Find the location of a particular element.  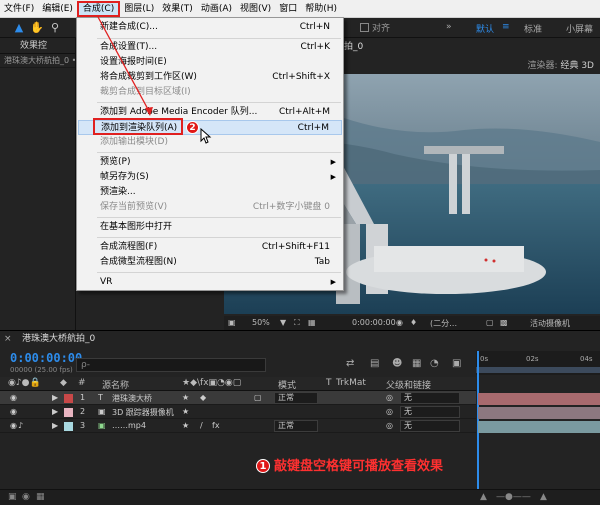

mouse-cursor-icon is located at coordinates (206, 136).